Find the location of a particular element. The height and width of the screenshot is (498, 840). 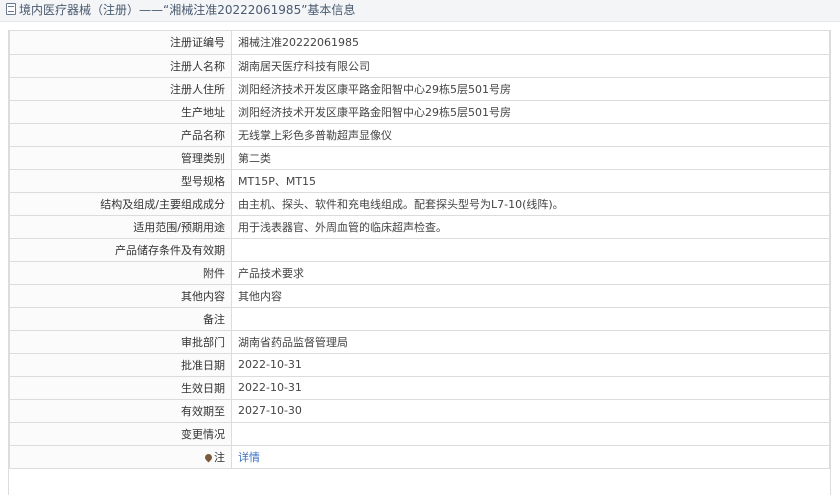

field-label: 型号规格 is located at coordinates (120, 180).